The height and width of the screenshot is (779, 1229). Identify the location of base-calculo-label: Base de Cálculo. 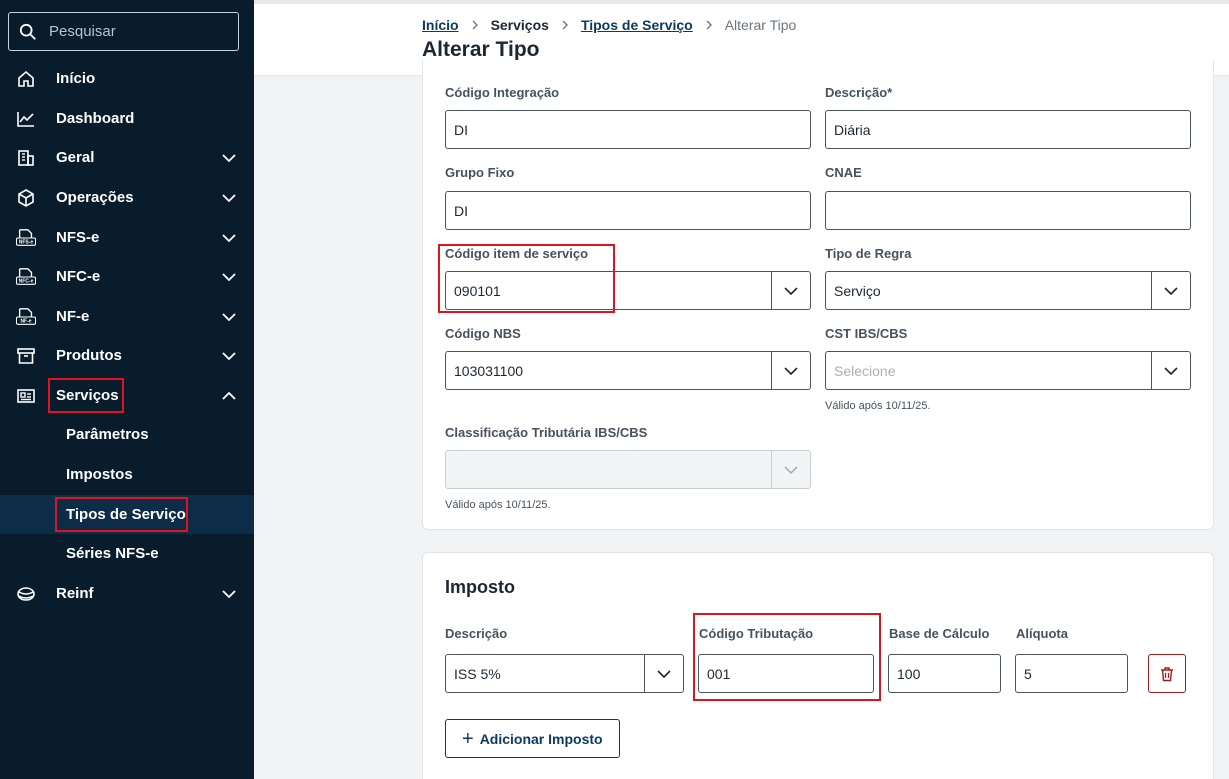
(939, 633).